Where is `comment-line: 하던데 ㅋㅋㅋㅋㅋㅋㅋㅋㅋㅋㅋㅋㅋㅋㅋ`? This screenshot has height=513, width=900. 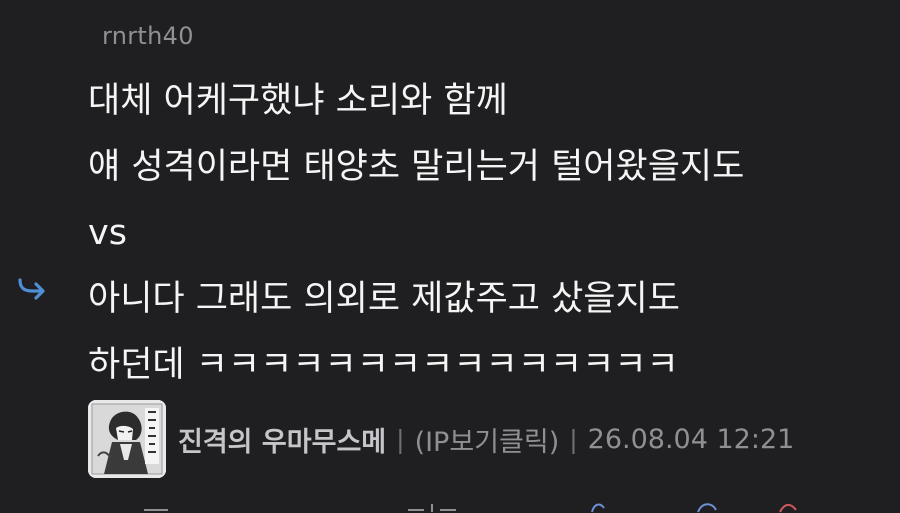
comment-line: 하던데 ㅋㅋㅋㅋㅋㅋㅋㅋㅋㅋㅋㅋㅋㅋㅋ is located at coordinates (383, 365).